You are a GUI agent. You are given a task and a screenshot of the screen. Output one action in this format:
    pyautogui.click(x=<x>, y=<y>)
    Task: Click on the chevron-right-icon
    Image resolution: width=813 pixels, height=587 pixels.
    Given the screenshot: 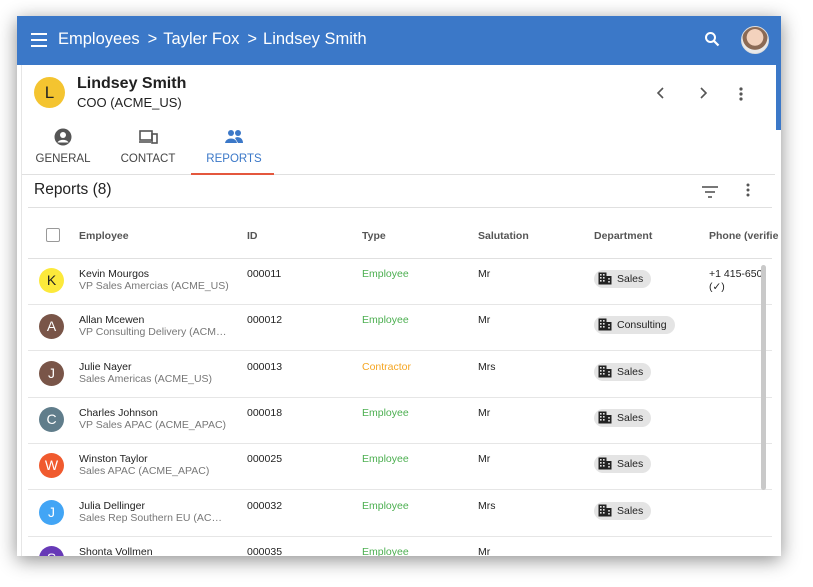 What is the action you would take?
    pyautogui.click(x=703, y=93)
    